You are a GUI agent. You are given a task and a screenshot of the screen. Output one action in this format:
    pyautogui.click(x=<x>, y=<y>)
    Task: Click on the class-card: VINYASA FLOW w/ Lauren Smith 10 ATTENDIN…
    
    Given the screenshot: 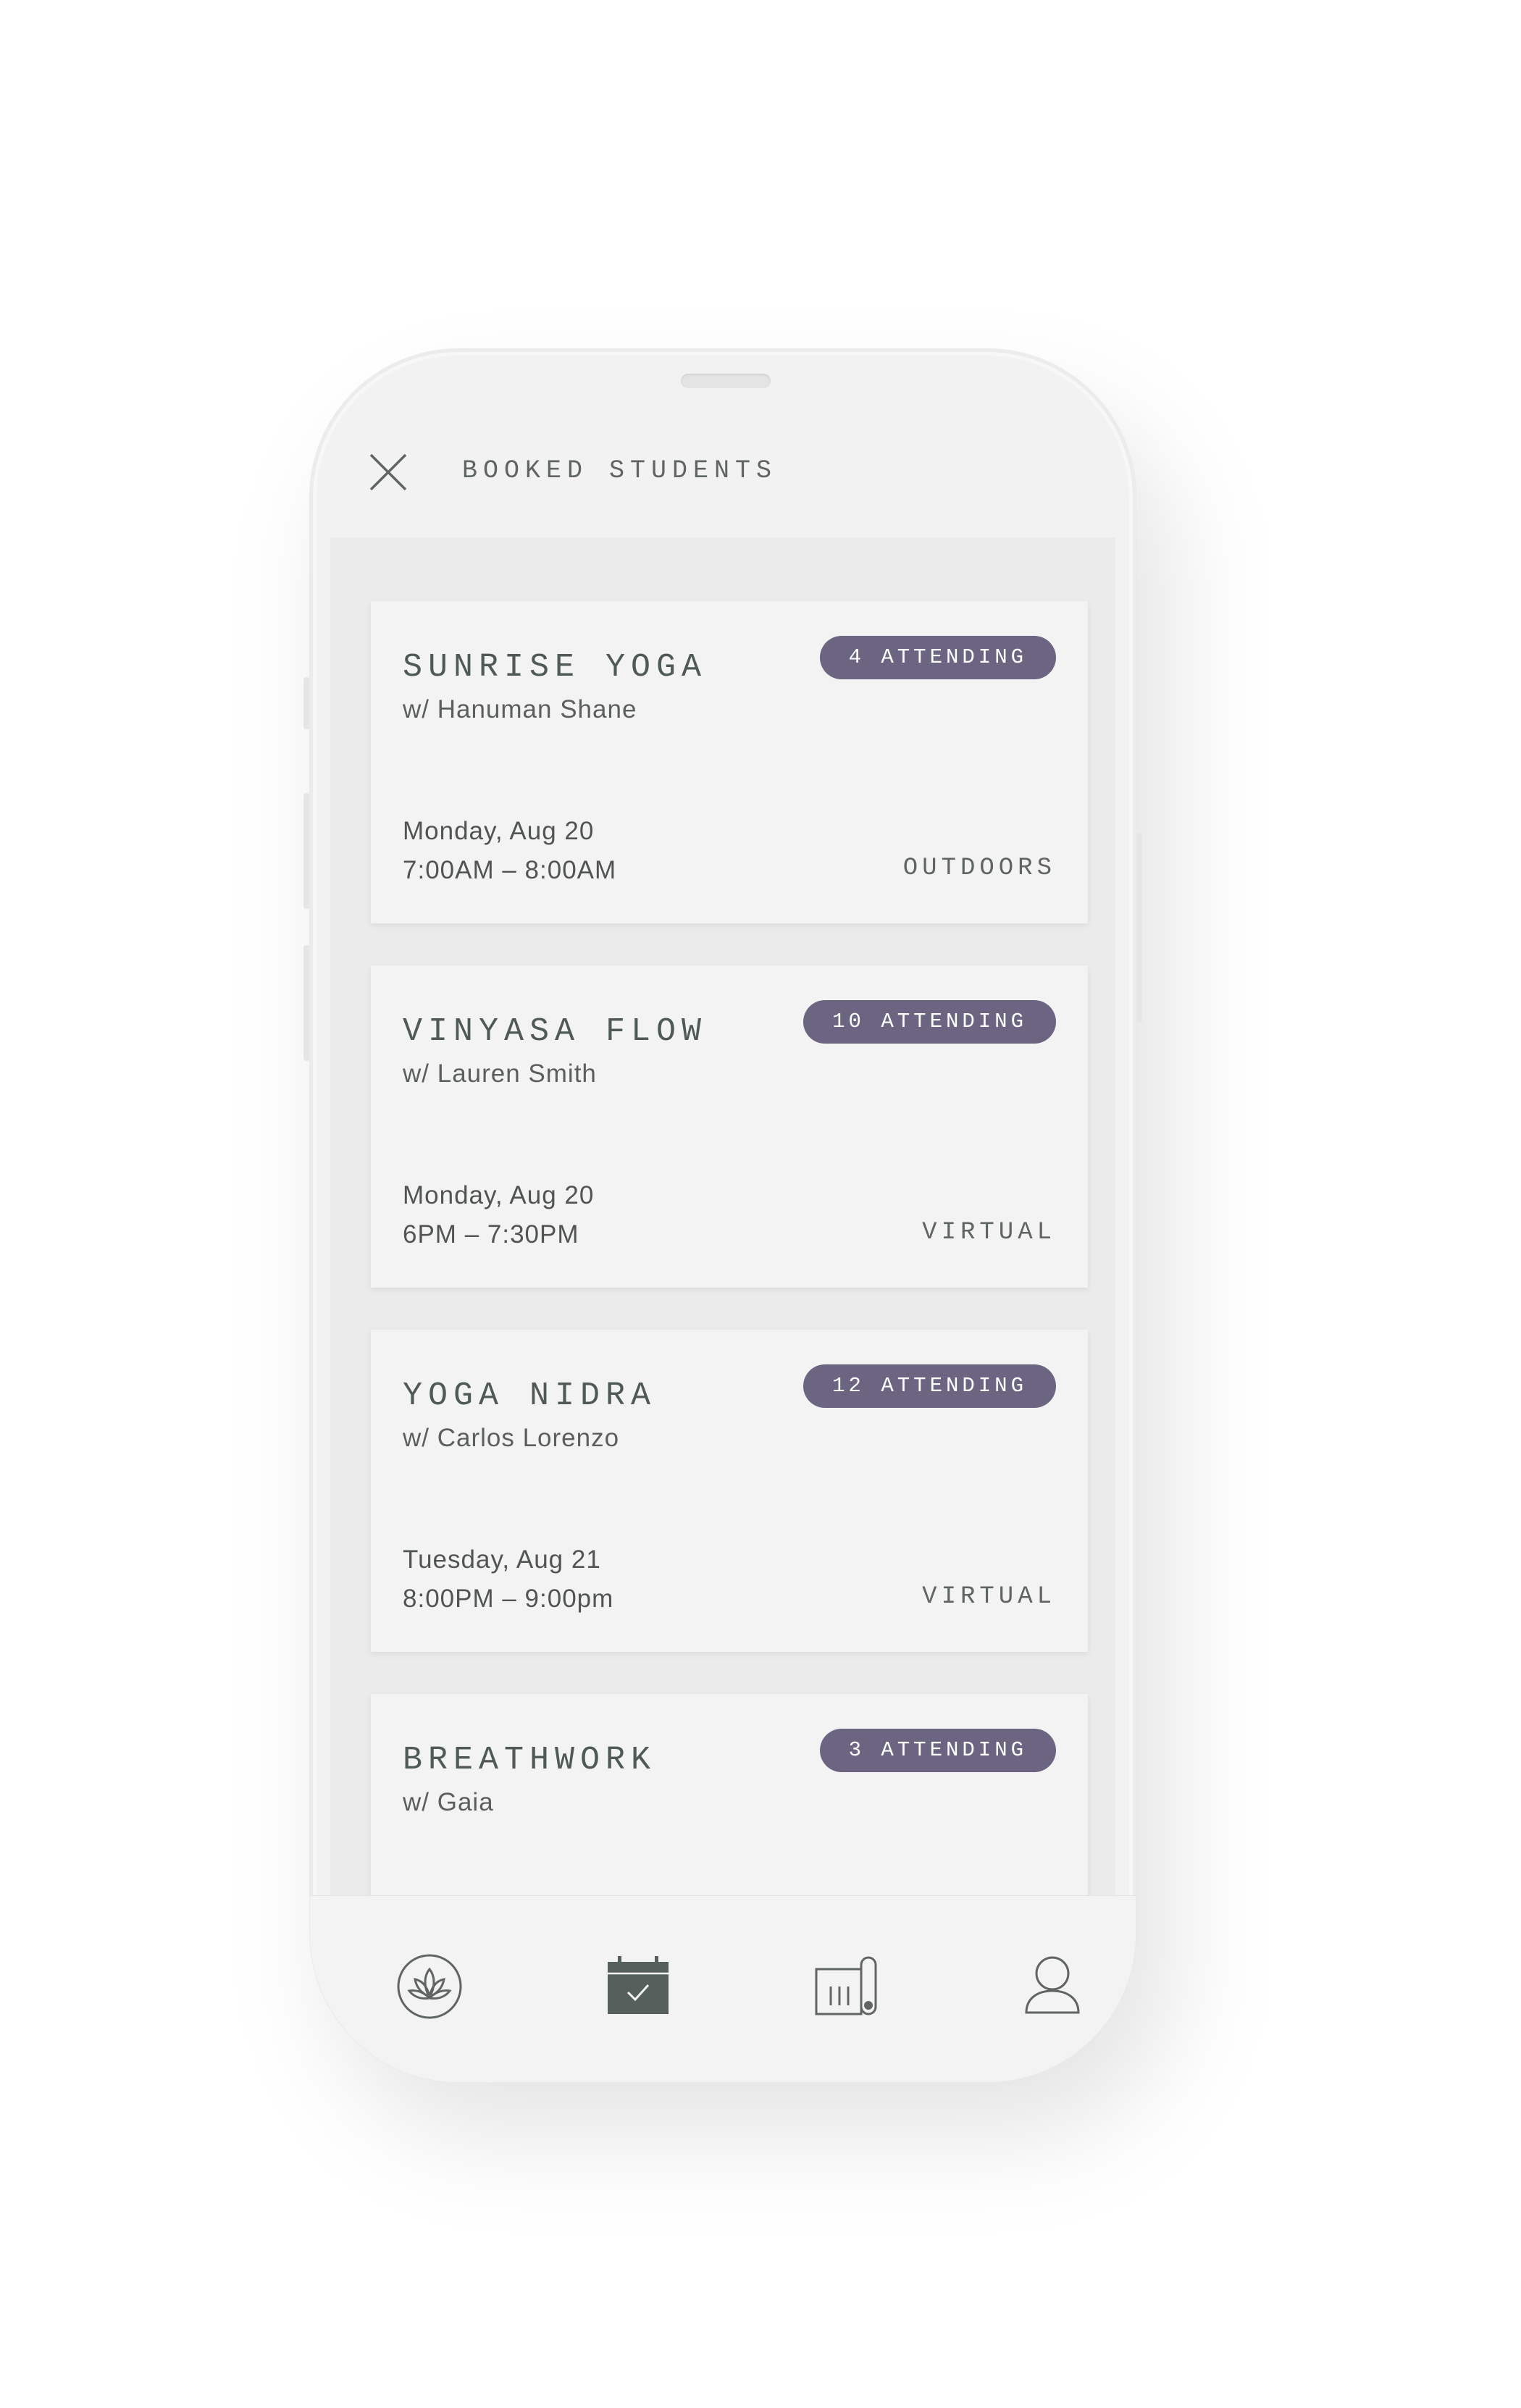 What is the action you would take?
    pyautogui.click(x=729, y=1127)
    